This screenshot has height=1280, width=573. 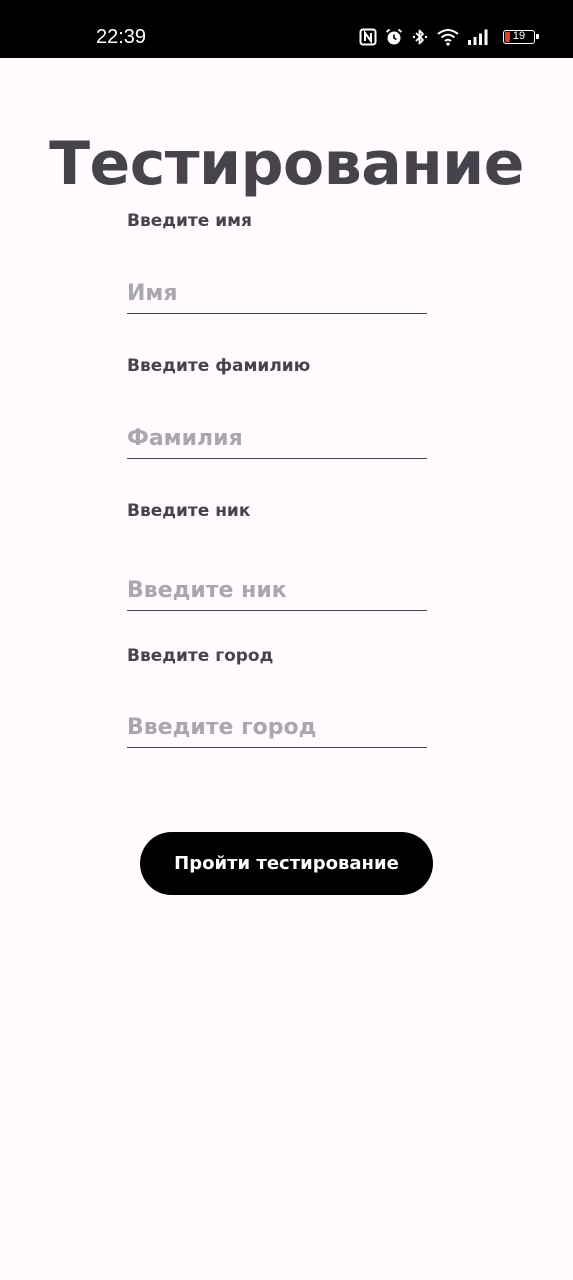 What do you see at coordinates (277, 728) in the screenshot?
I see `city-input` at bounding box center [277, 728].